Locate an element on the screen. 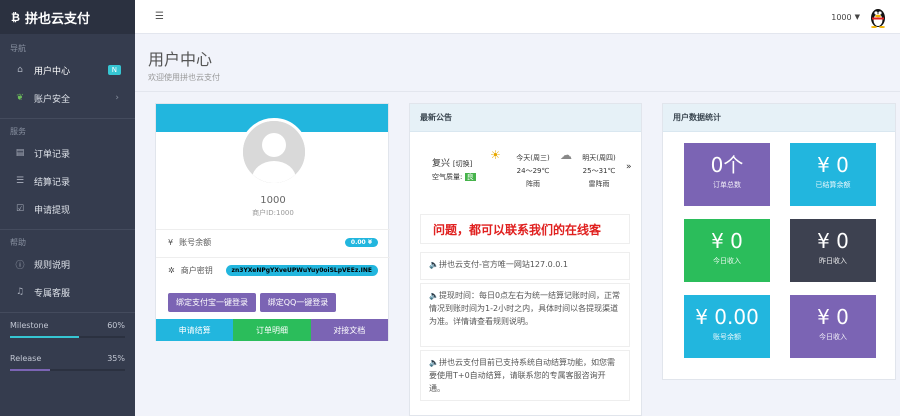 The width and height of the screenshot is (900, 416). announcement-item: 🔈拼也云支付-官方唯一网站127.0.0.1 is located at coordinates (525, 266).